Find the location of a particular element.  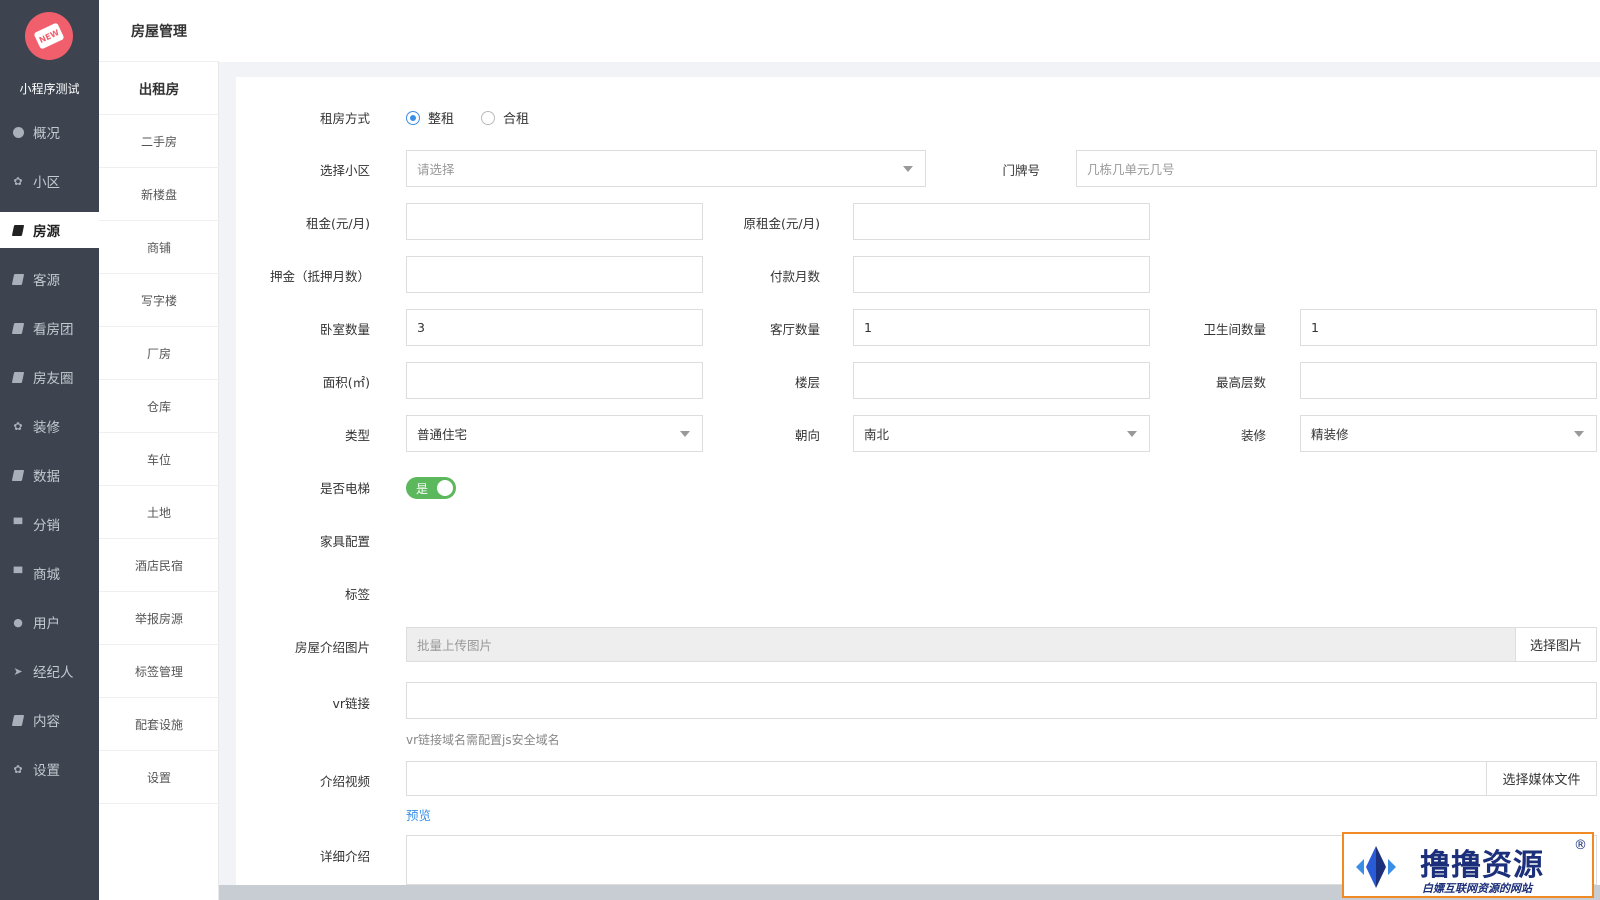

subnav-item-settings: 设置 is located at coordinates (159, 777).